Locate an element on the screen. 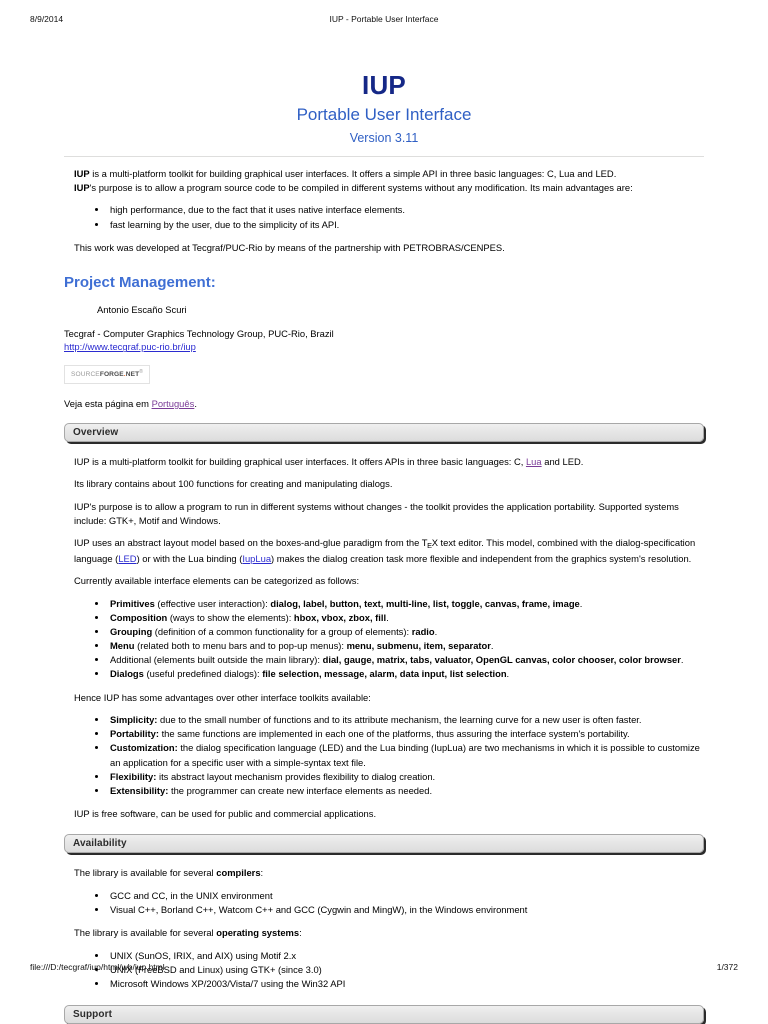  intro-bold-1: IUP is located at coordinates (82, 174).